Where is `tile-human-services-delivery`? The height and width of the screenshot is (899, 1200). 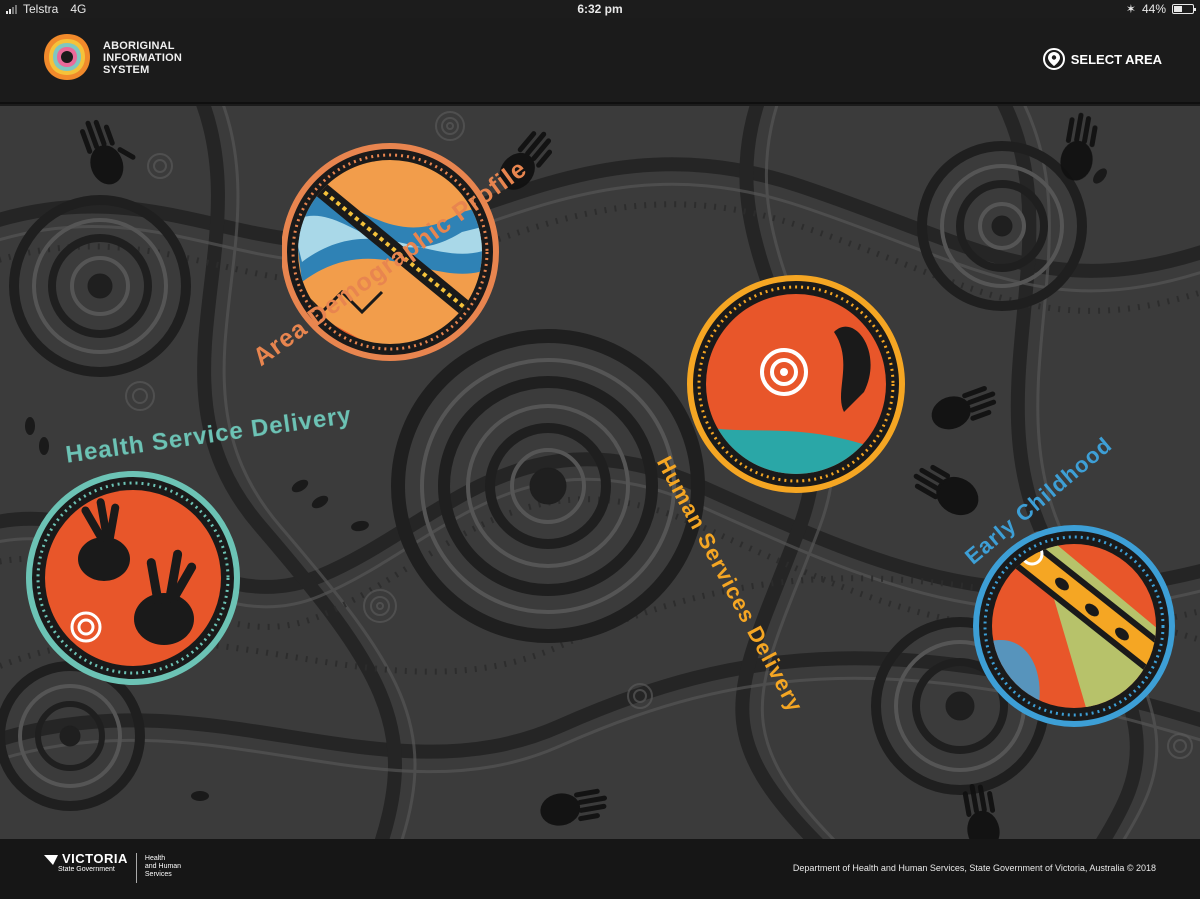
tile-human-services-delivery is located at coordinates (796, 384).